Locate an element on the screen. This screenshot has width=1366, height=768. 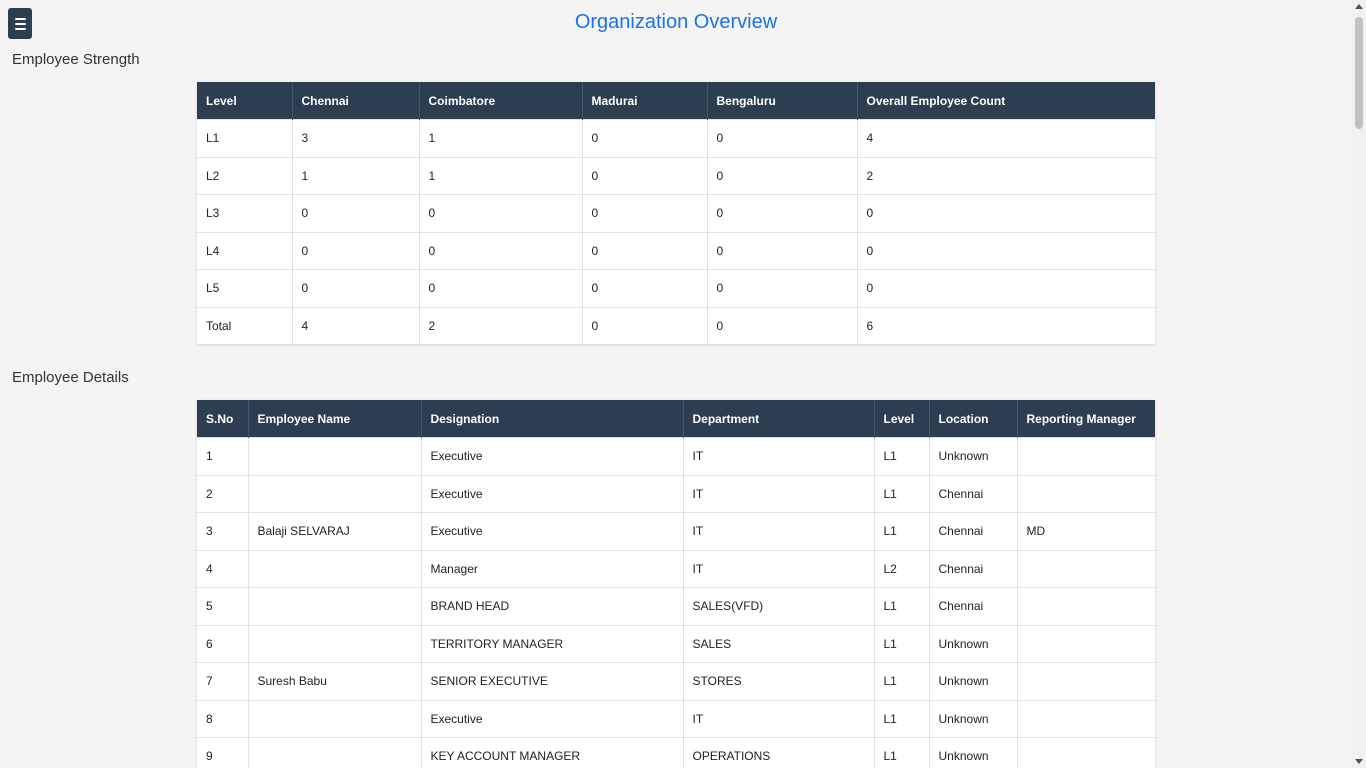
table-cell: 9 is located at coordinates (223, 752).